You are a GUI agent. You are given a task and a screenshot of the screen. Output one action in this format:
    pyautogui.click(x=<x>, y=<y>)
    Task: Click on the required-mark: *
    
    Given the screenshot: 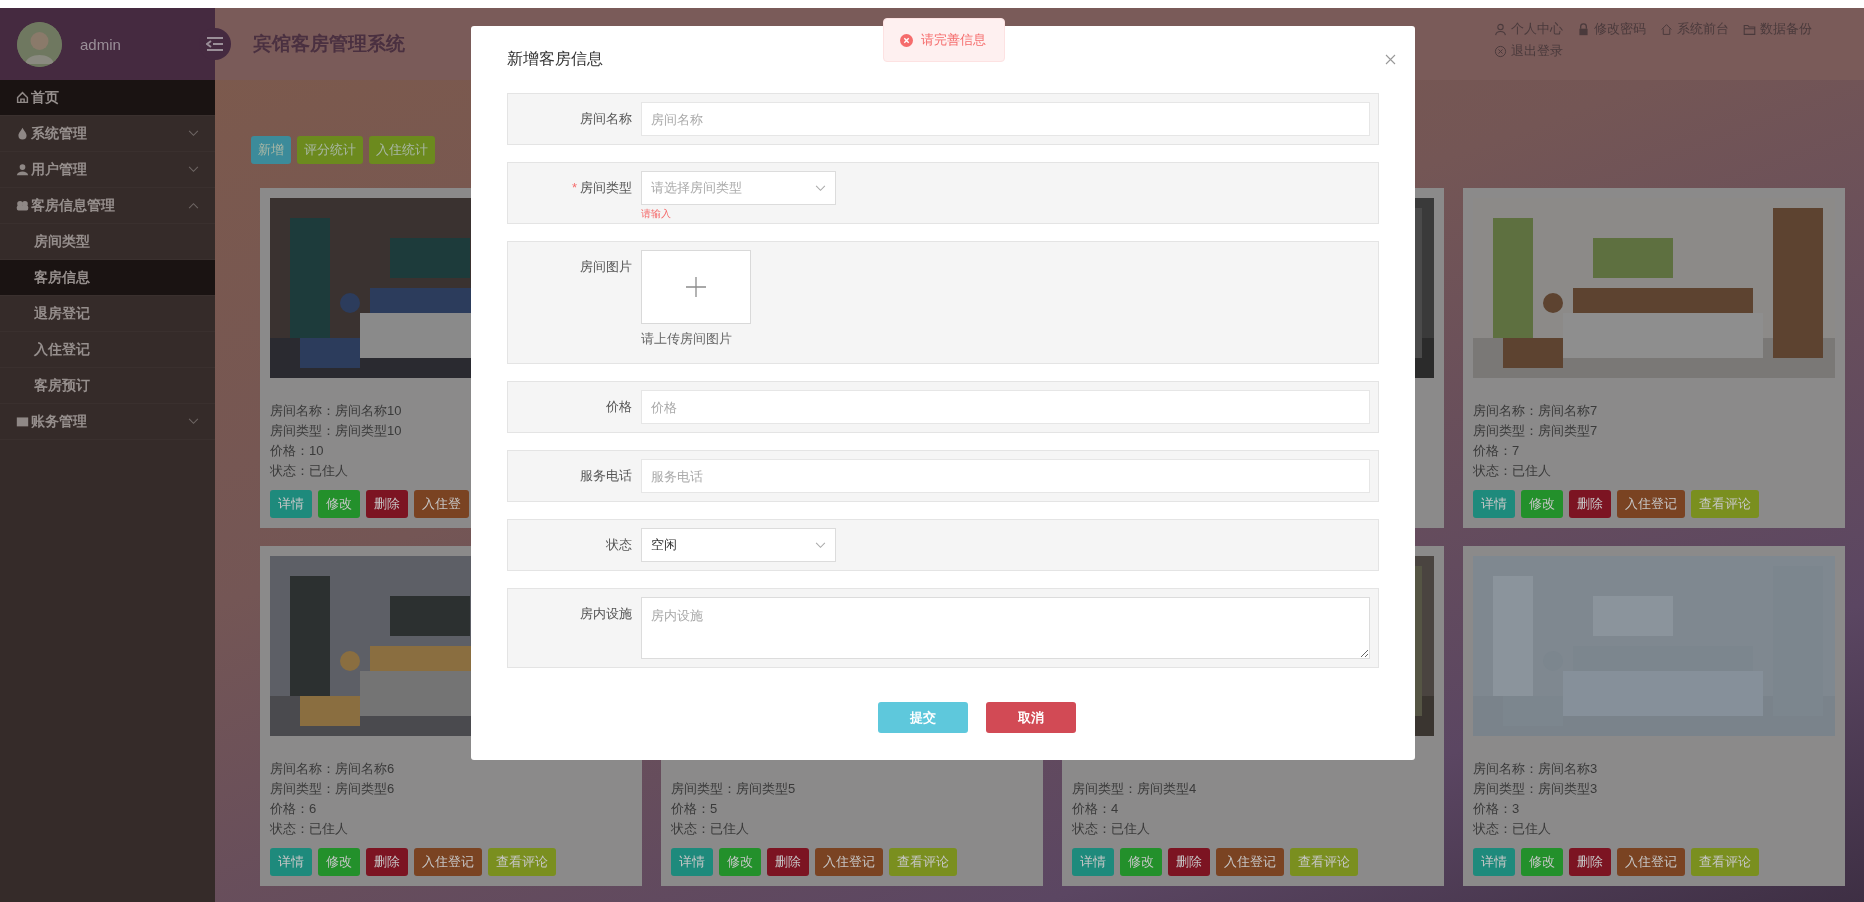 What is the action you would take?
    pyautogui.click(x=574, y=187)
    